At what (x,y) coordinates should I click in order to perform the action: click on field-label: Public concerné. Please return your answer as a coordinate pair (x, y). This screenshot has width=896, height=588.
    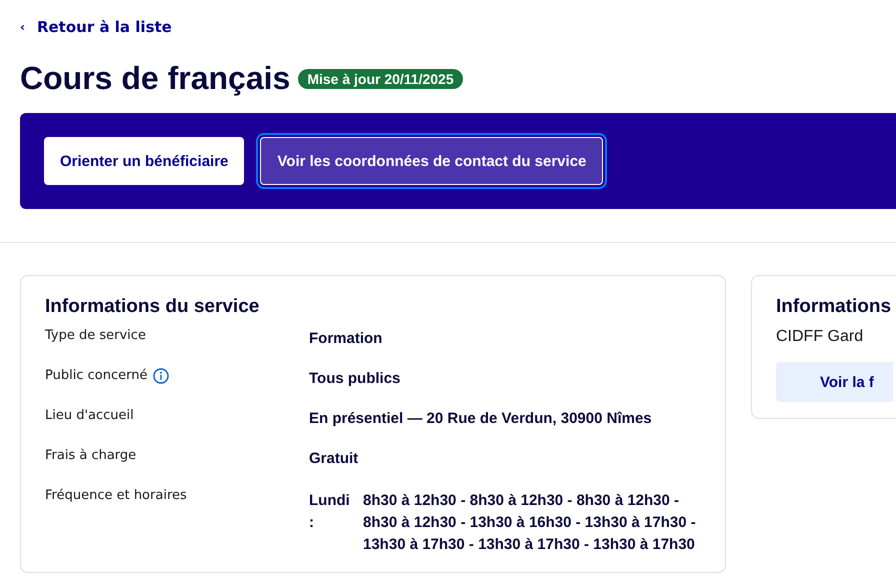
    Looking at the image, I should click on (96, 375).